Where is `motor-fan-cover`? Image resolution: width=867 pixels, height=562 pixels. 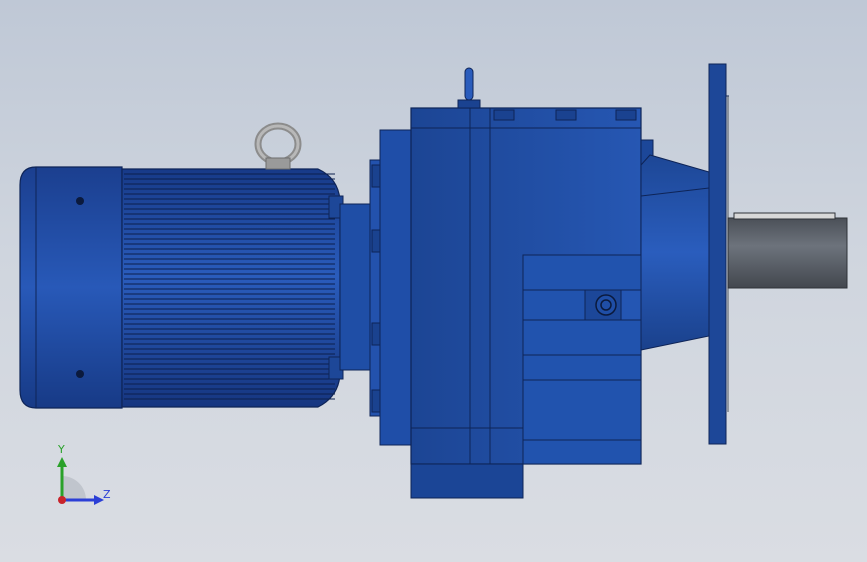
motor-fan-cover is located at coordinates (71, 287).